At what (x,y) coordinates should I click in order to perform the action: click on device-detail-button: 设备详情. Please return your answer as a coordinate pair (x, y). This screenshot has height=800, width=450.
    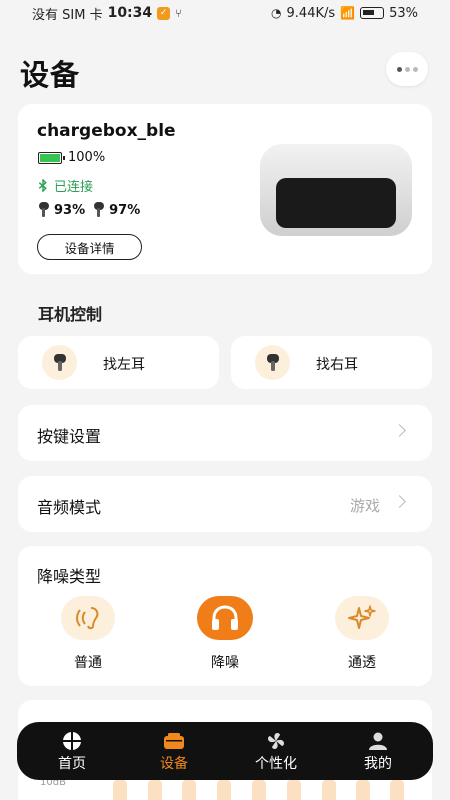
    Looking at the image, I should click on (89, 247).